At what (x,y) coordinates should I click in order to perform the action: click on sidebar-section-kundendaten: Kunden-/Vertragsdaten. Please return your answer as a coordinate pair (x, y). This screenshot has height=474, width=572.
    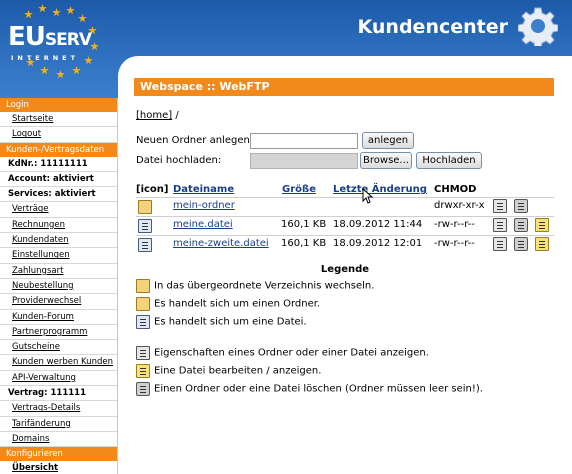
    Looking at the image, I should click on (58, 149).